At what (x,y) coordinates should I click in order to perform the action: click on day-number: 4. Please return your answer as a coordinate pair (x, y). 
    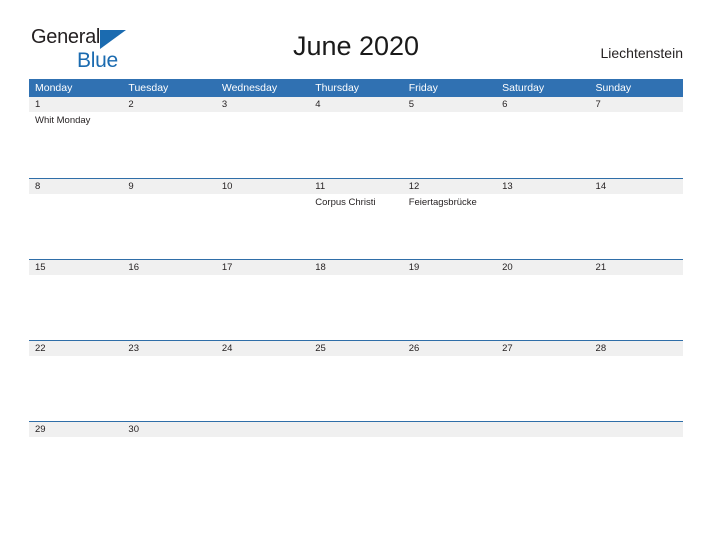
    Looking at the image, I should click on (355, 104).